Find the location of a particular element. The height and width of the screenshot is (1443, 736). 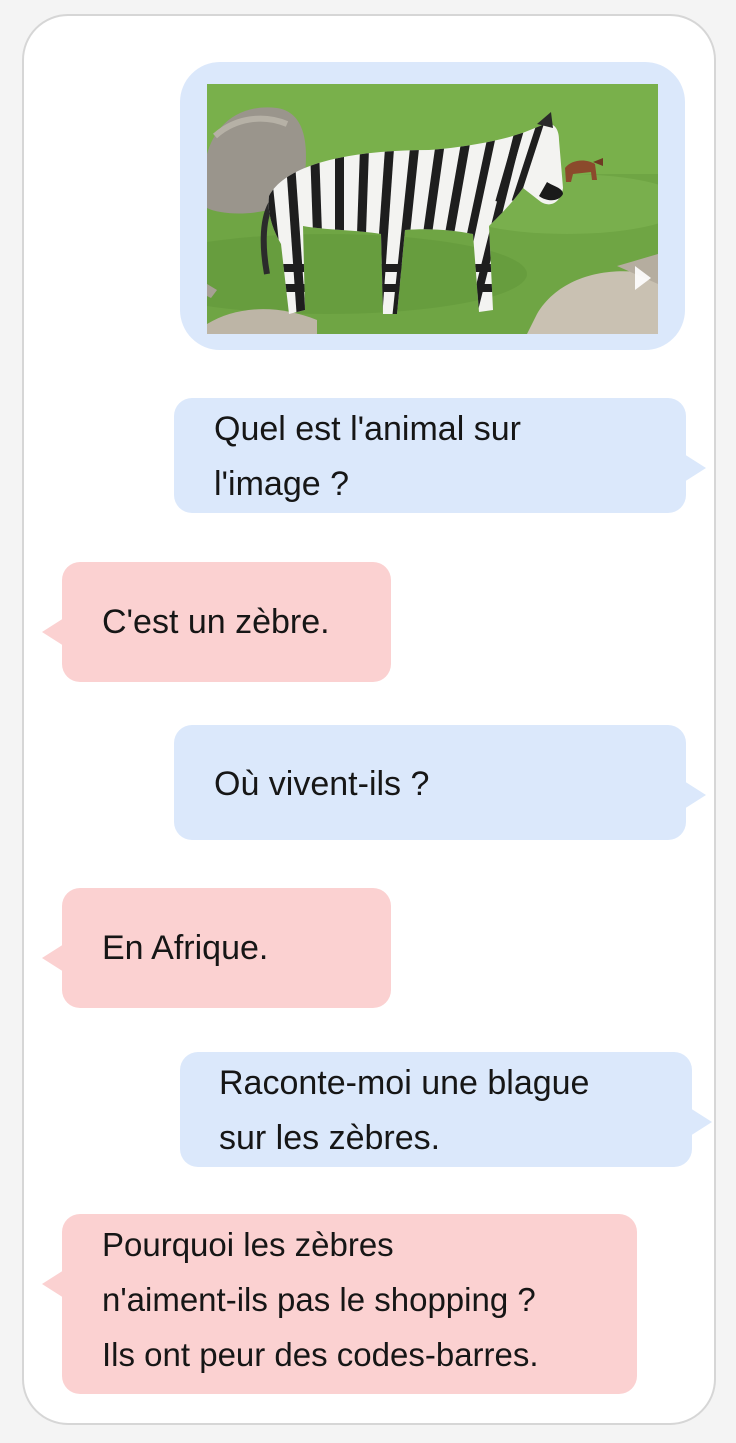

message-text: Quel est l'animal sur l'image ? is located at coordinates (367, 456).